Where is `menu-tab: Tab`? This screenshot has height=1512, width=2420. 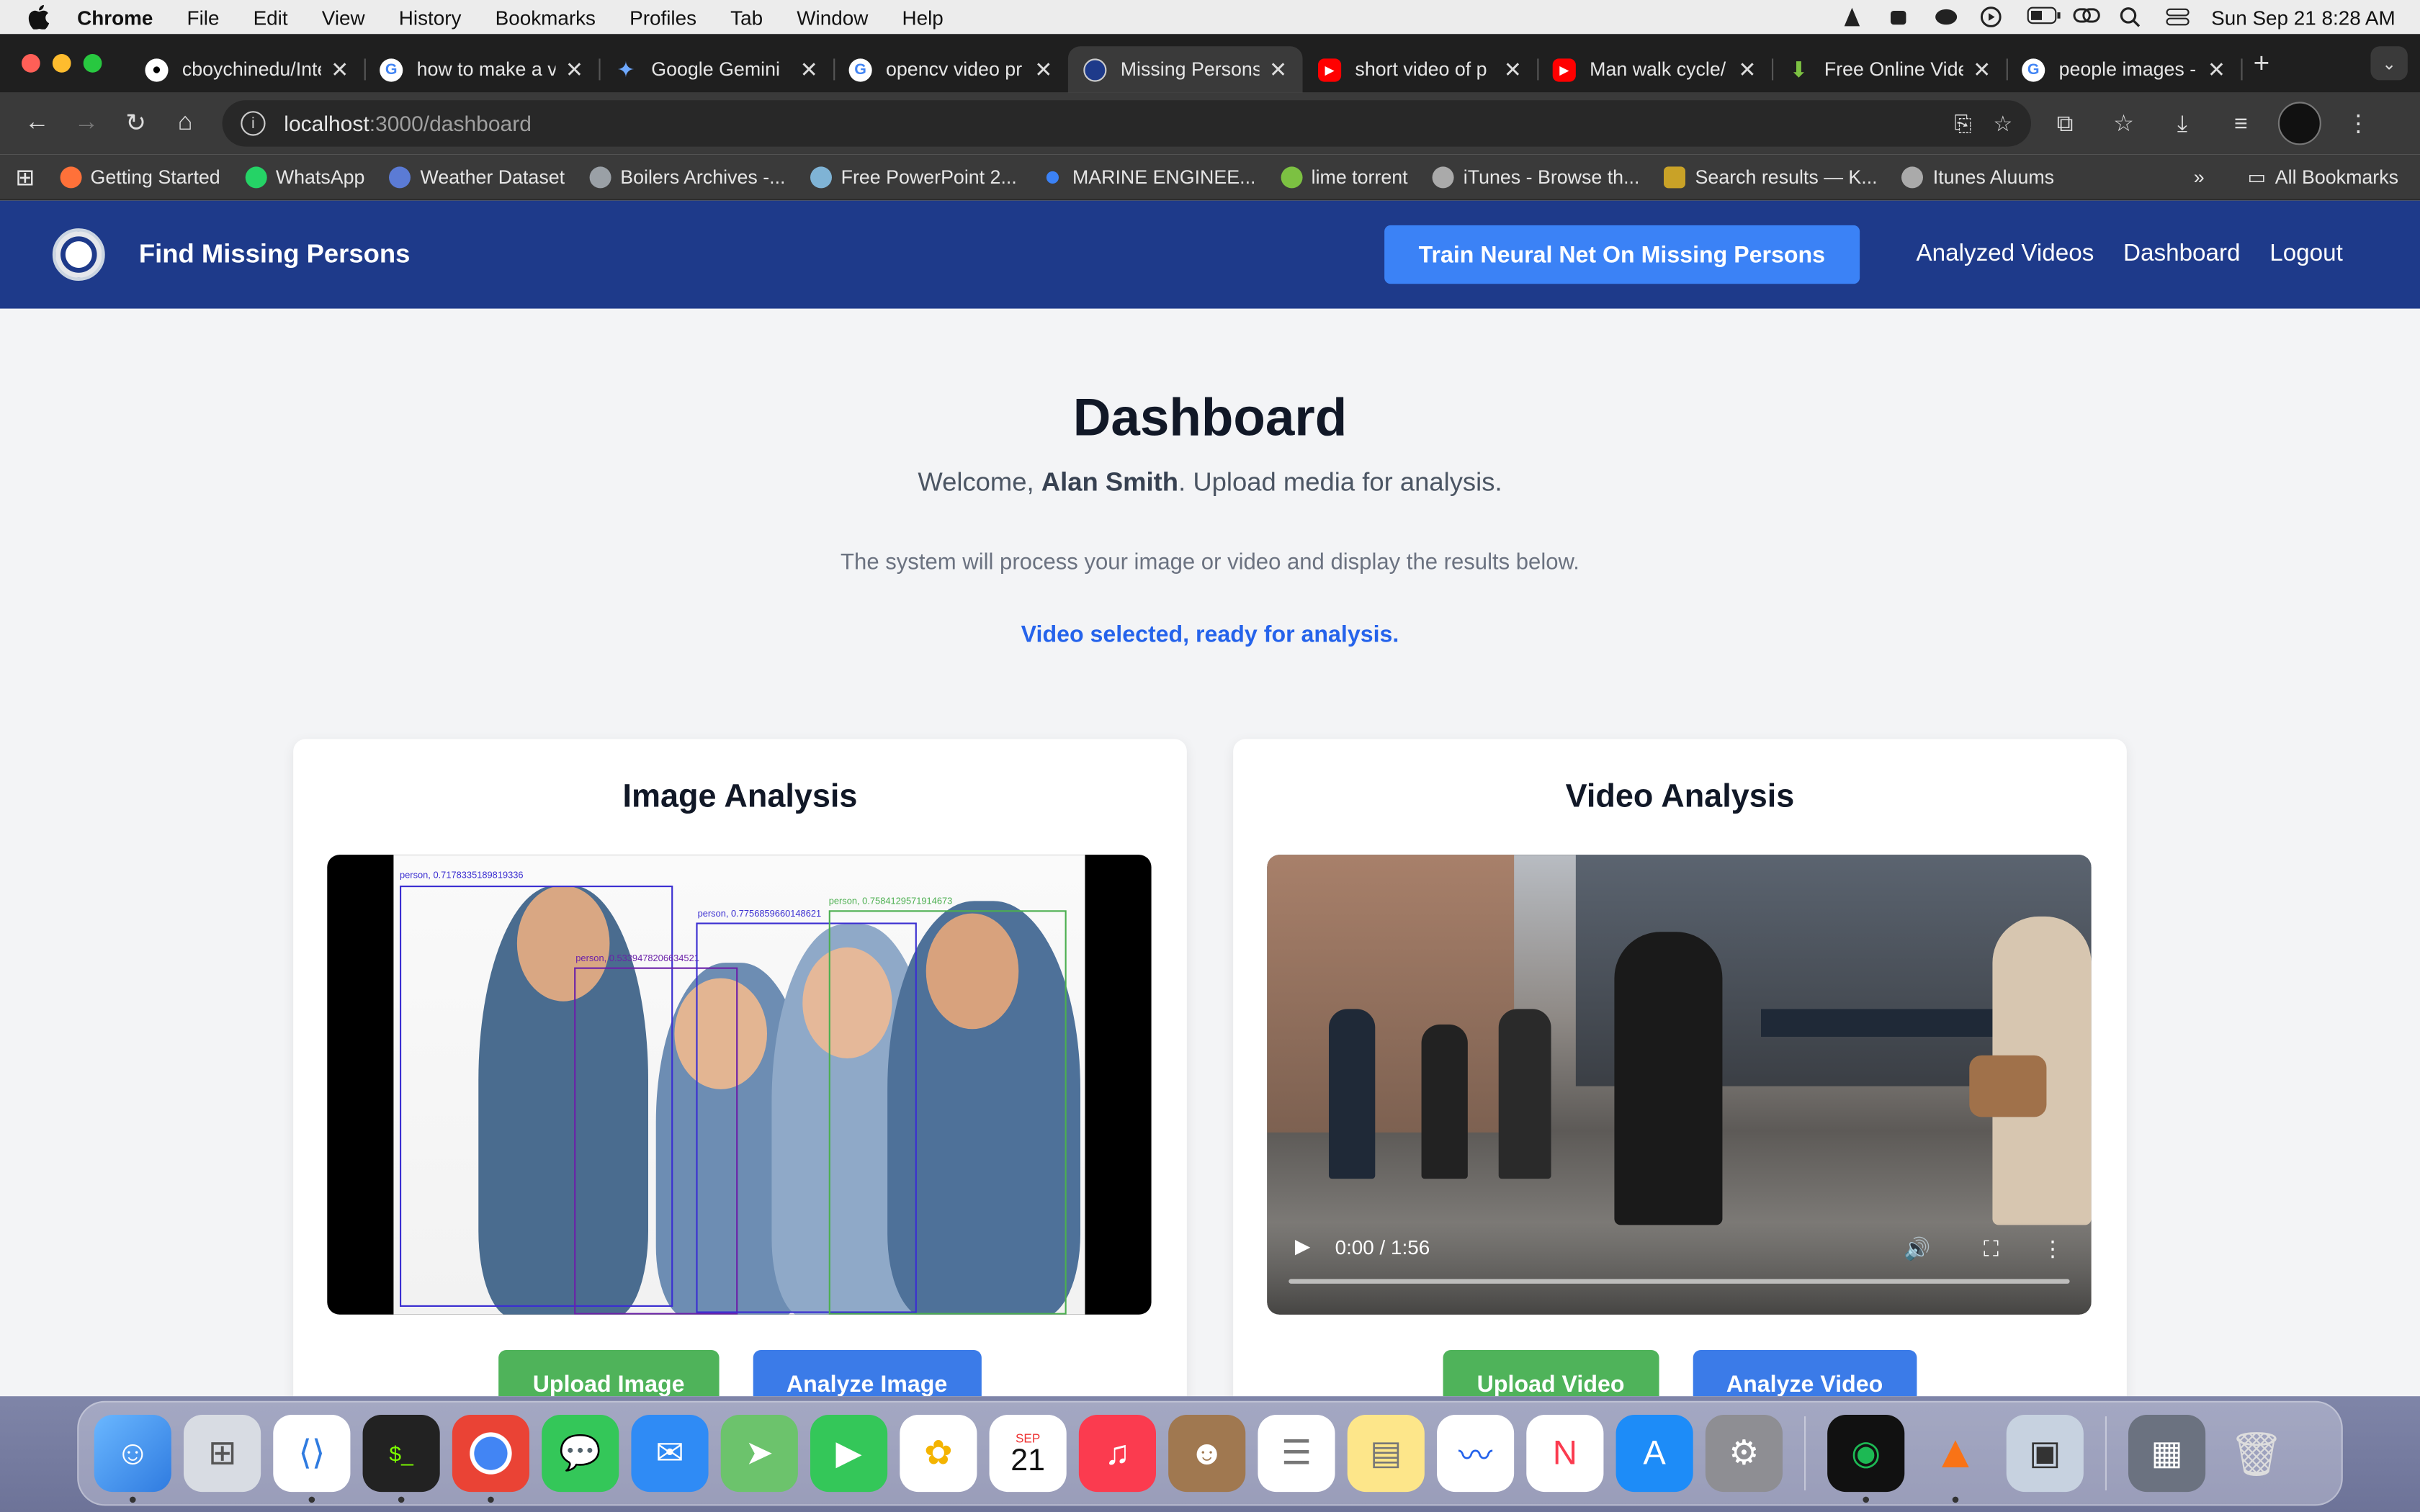 menu-tab: Tab is located at coordinates (746, 17).